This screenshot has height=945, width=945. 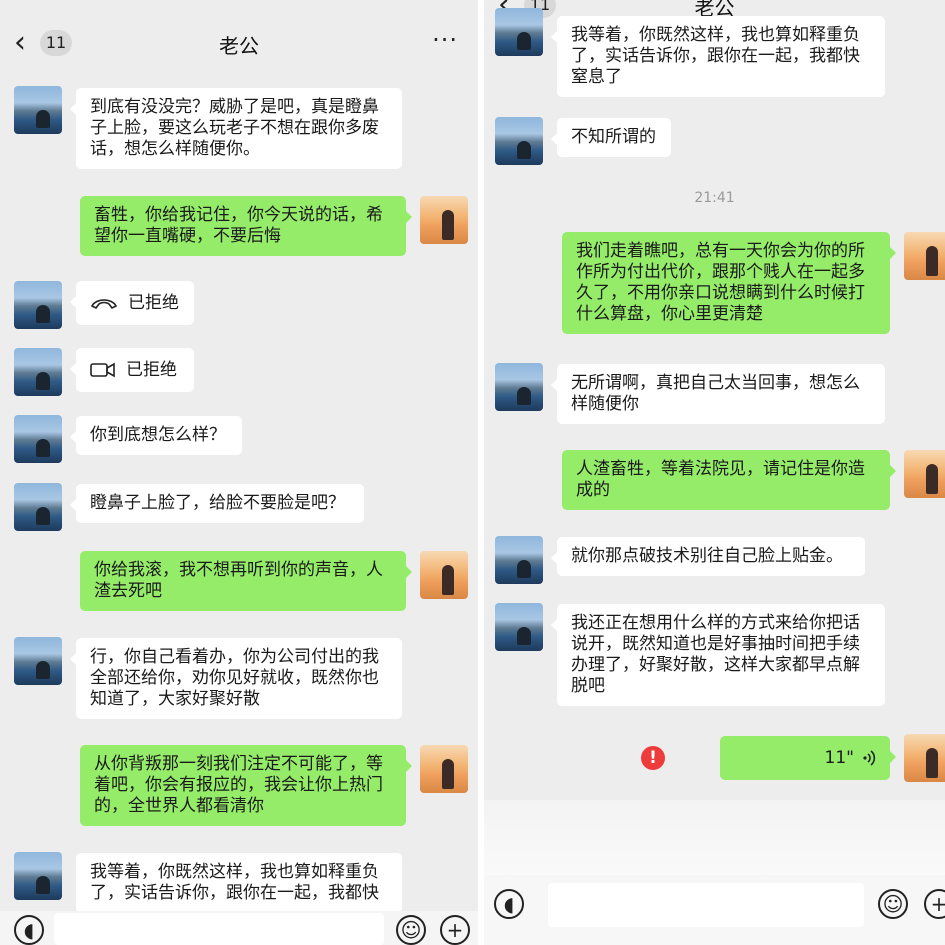 I want to click on send-failed-icon: !, so click(x=653, y=758).